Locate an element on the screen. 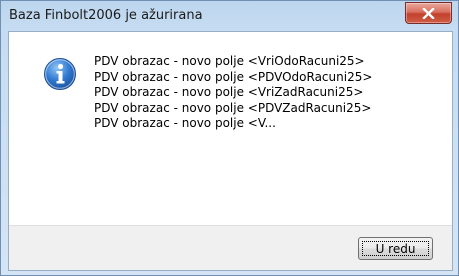  ok-button-label: U redu is located at coordinates (395, 248).